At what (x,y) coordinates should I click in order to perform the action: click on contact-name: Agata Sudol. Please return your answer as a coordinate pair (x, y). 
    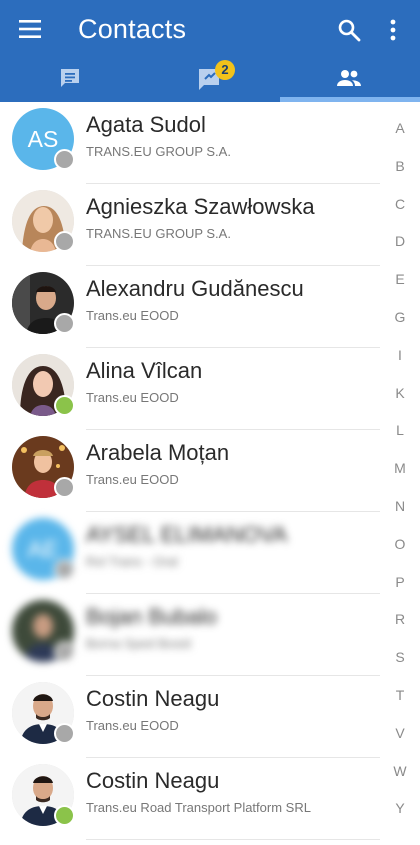
    Looking at the image, I should click on (146, 124).